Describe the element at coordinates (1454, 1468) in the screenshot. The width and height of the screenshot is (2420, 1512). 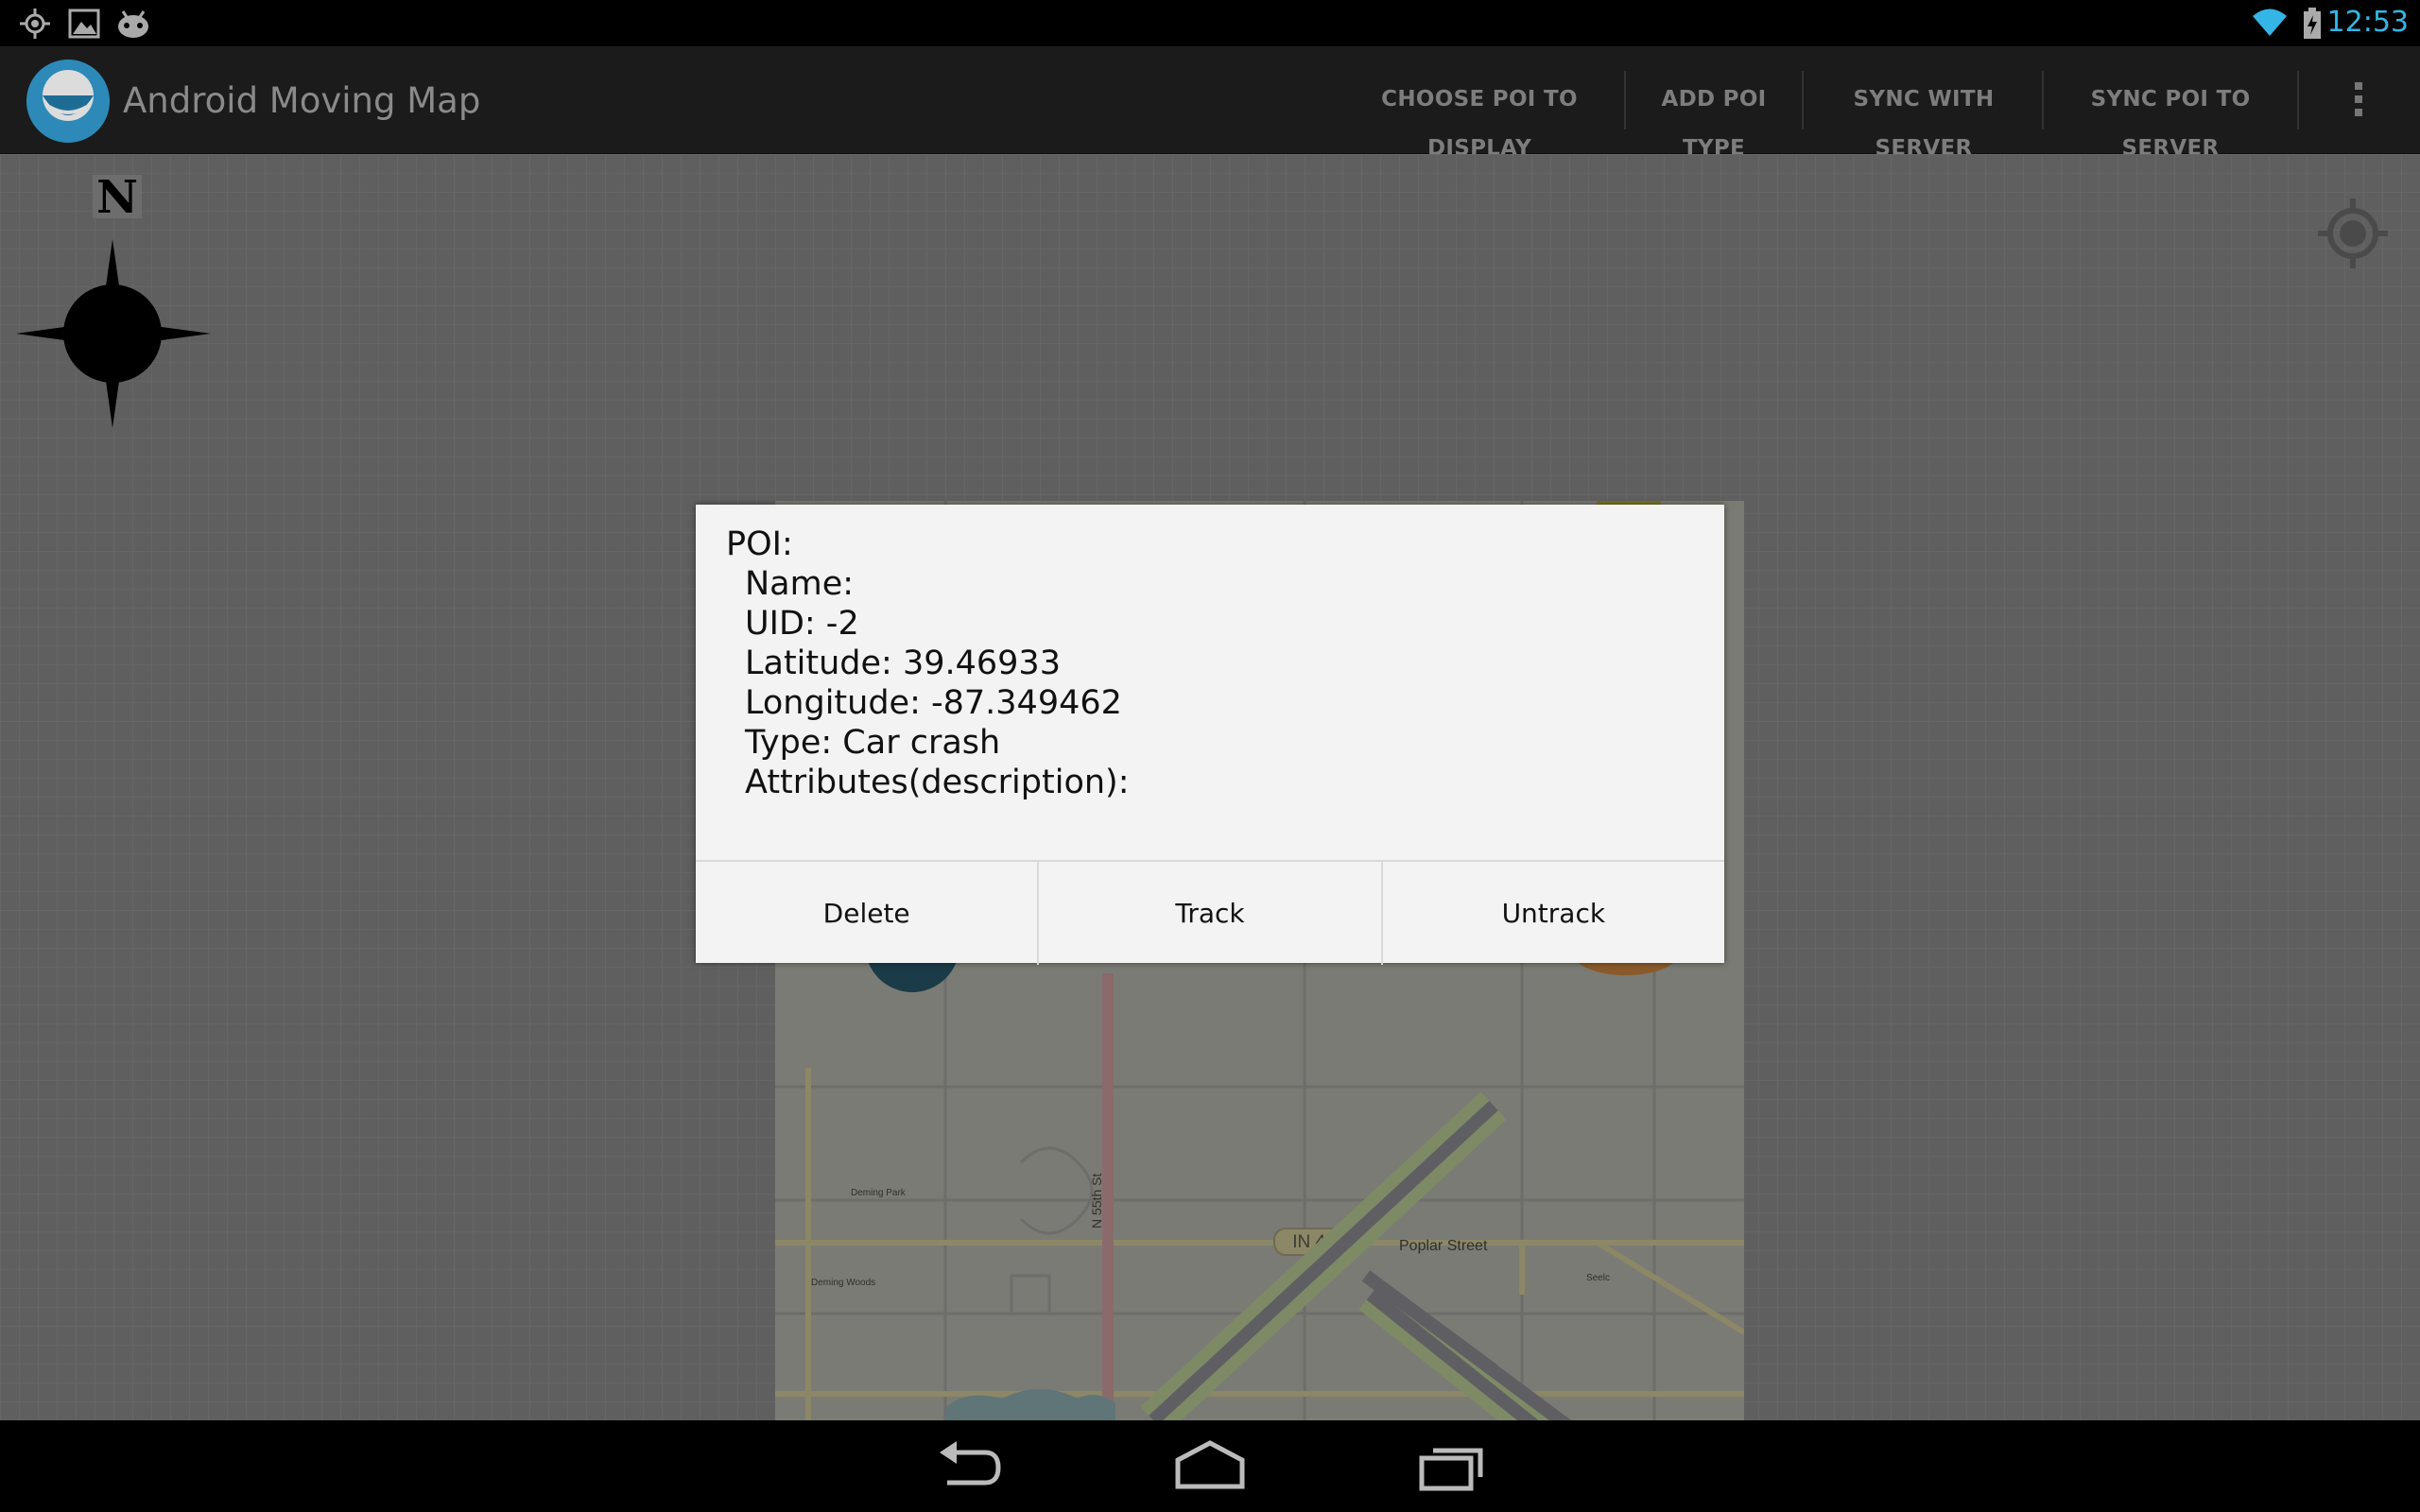
I see `recent-apps-icon` at that location.